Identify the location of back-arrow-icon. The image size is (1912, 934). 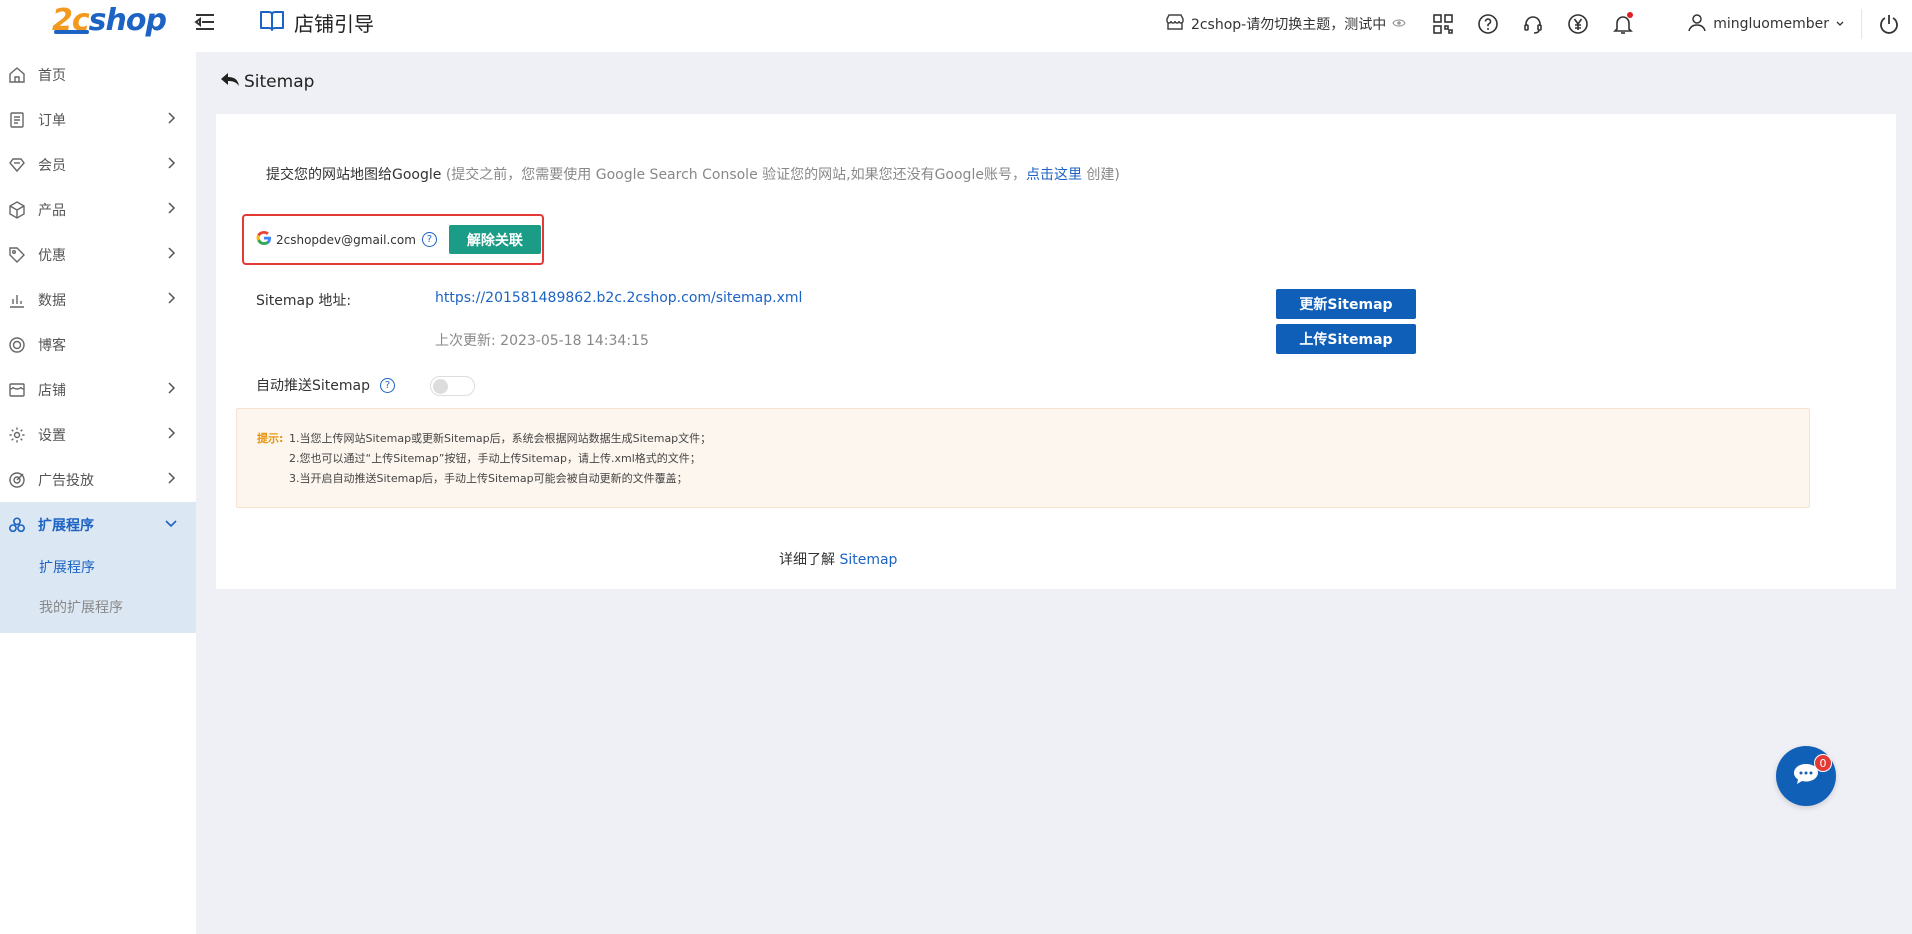
(230, 82).